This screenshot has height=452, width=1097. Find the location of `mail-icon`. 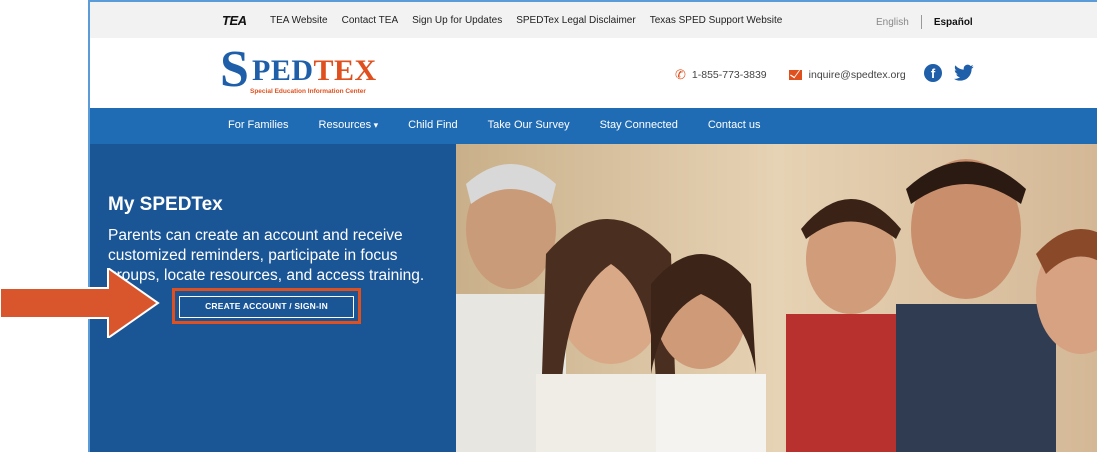

mail-icon is located at coordinates (795, 75).